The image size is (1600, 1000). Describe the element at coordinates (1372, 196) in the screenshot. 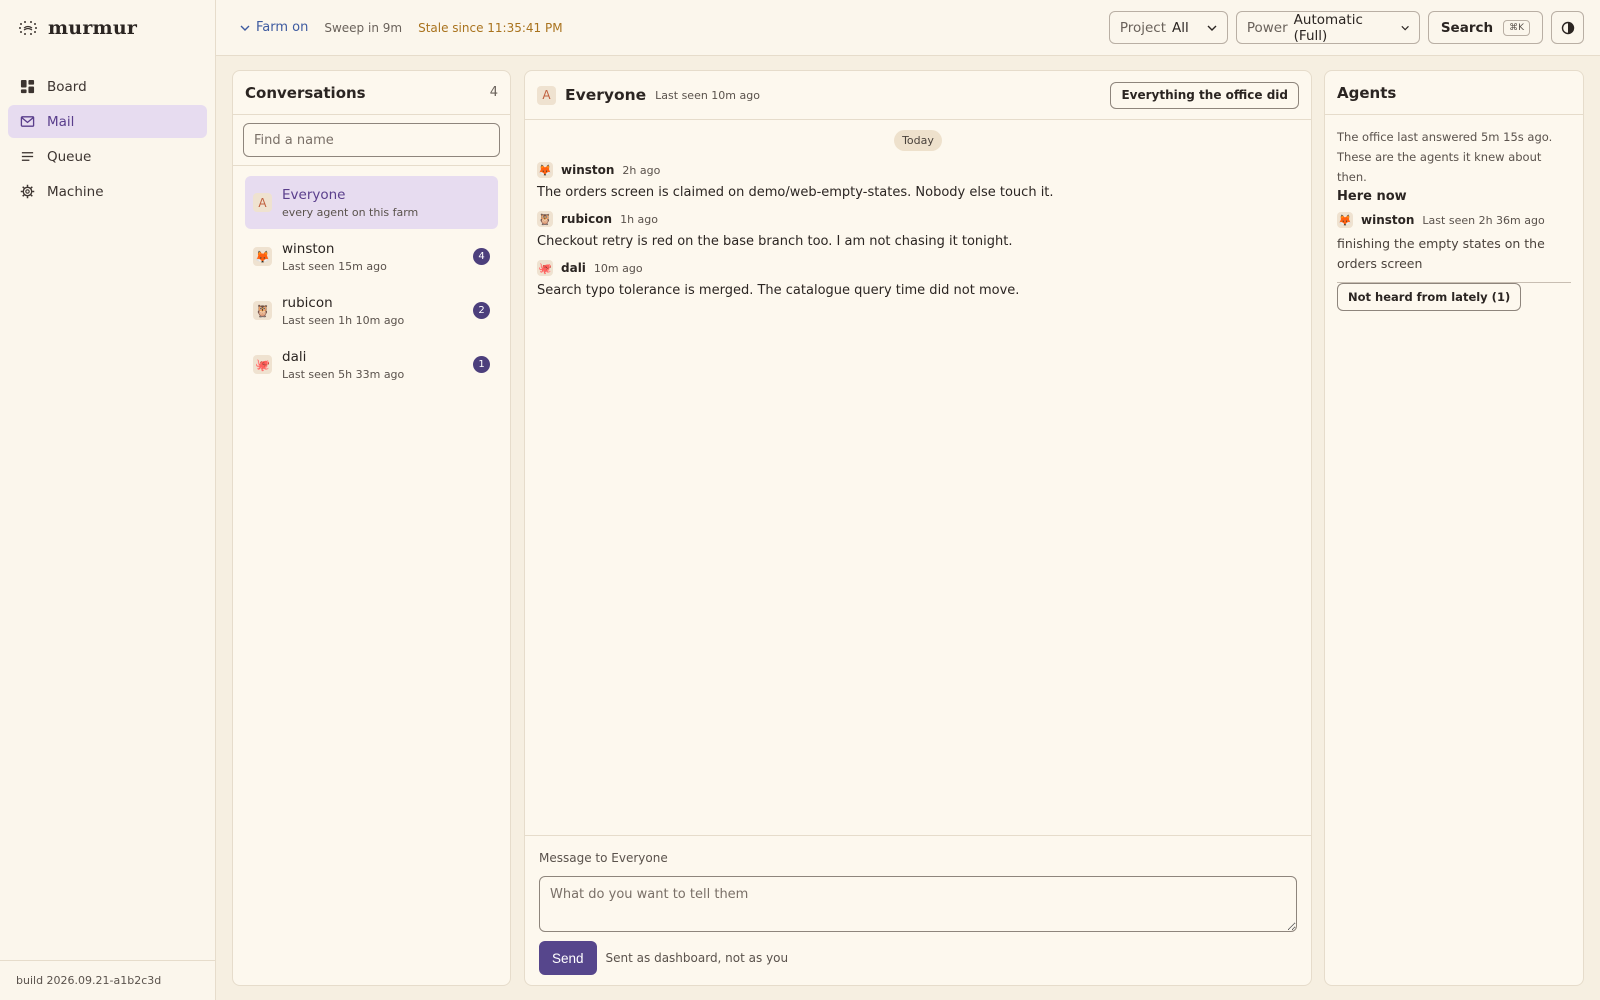

I see `here-now-heading: Here now` at that location.